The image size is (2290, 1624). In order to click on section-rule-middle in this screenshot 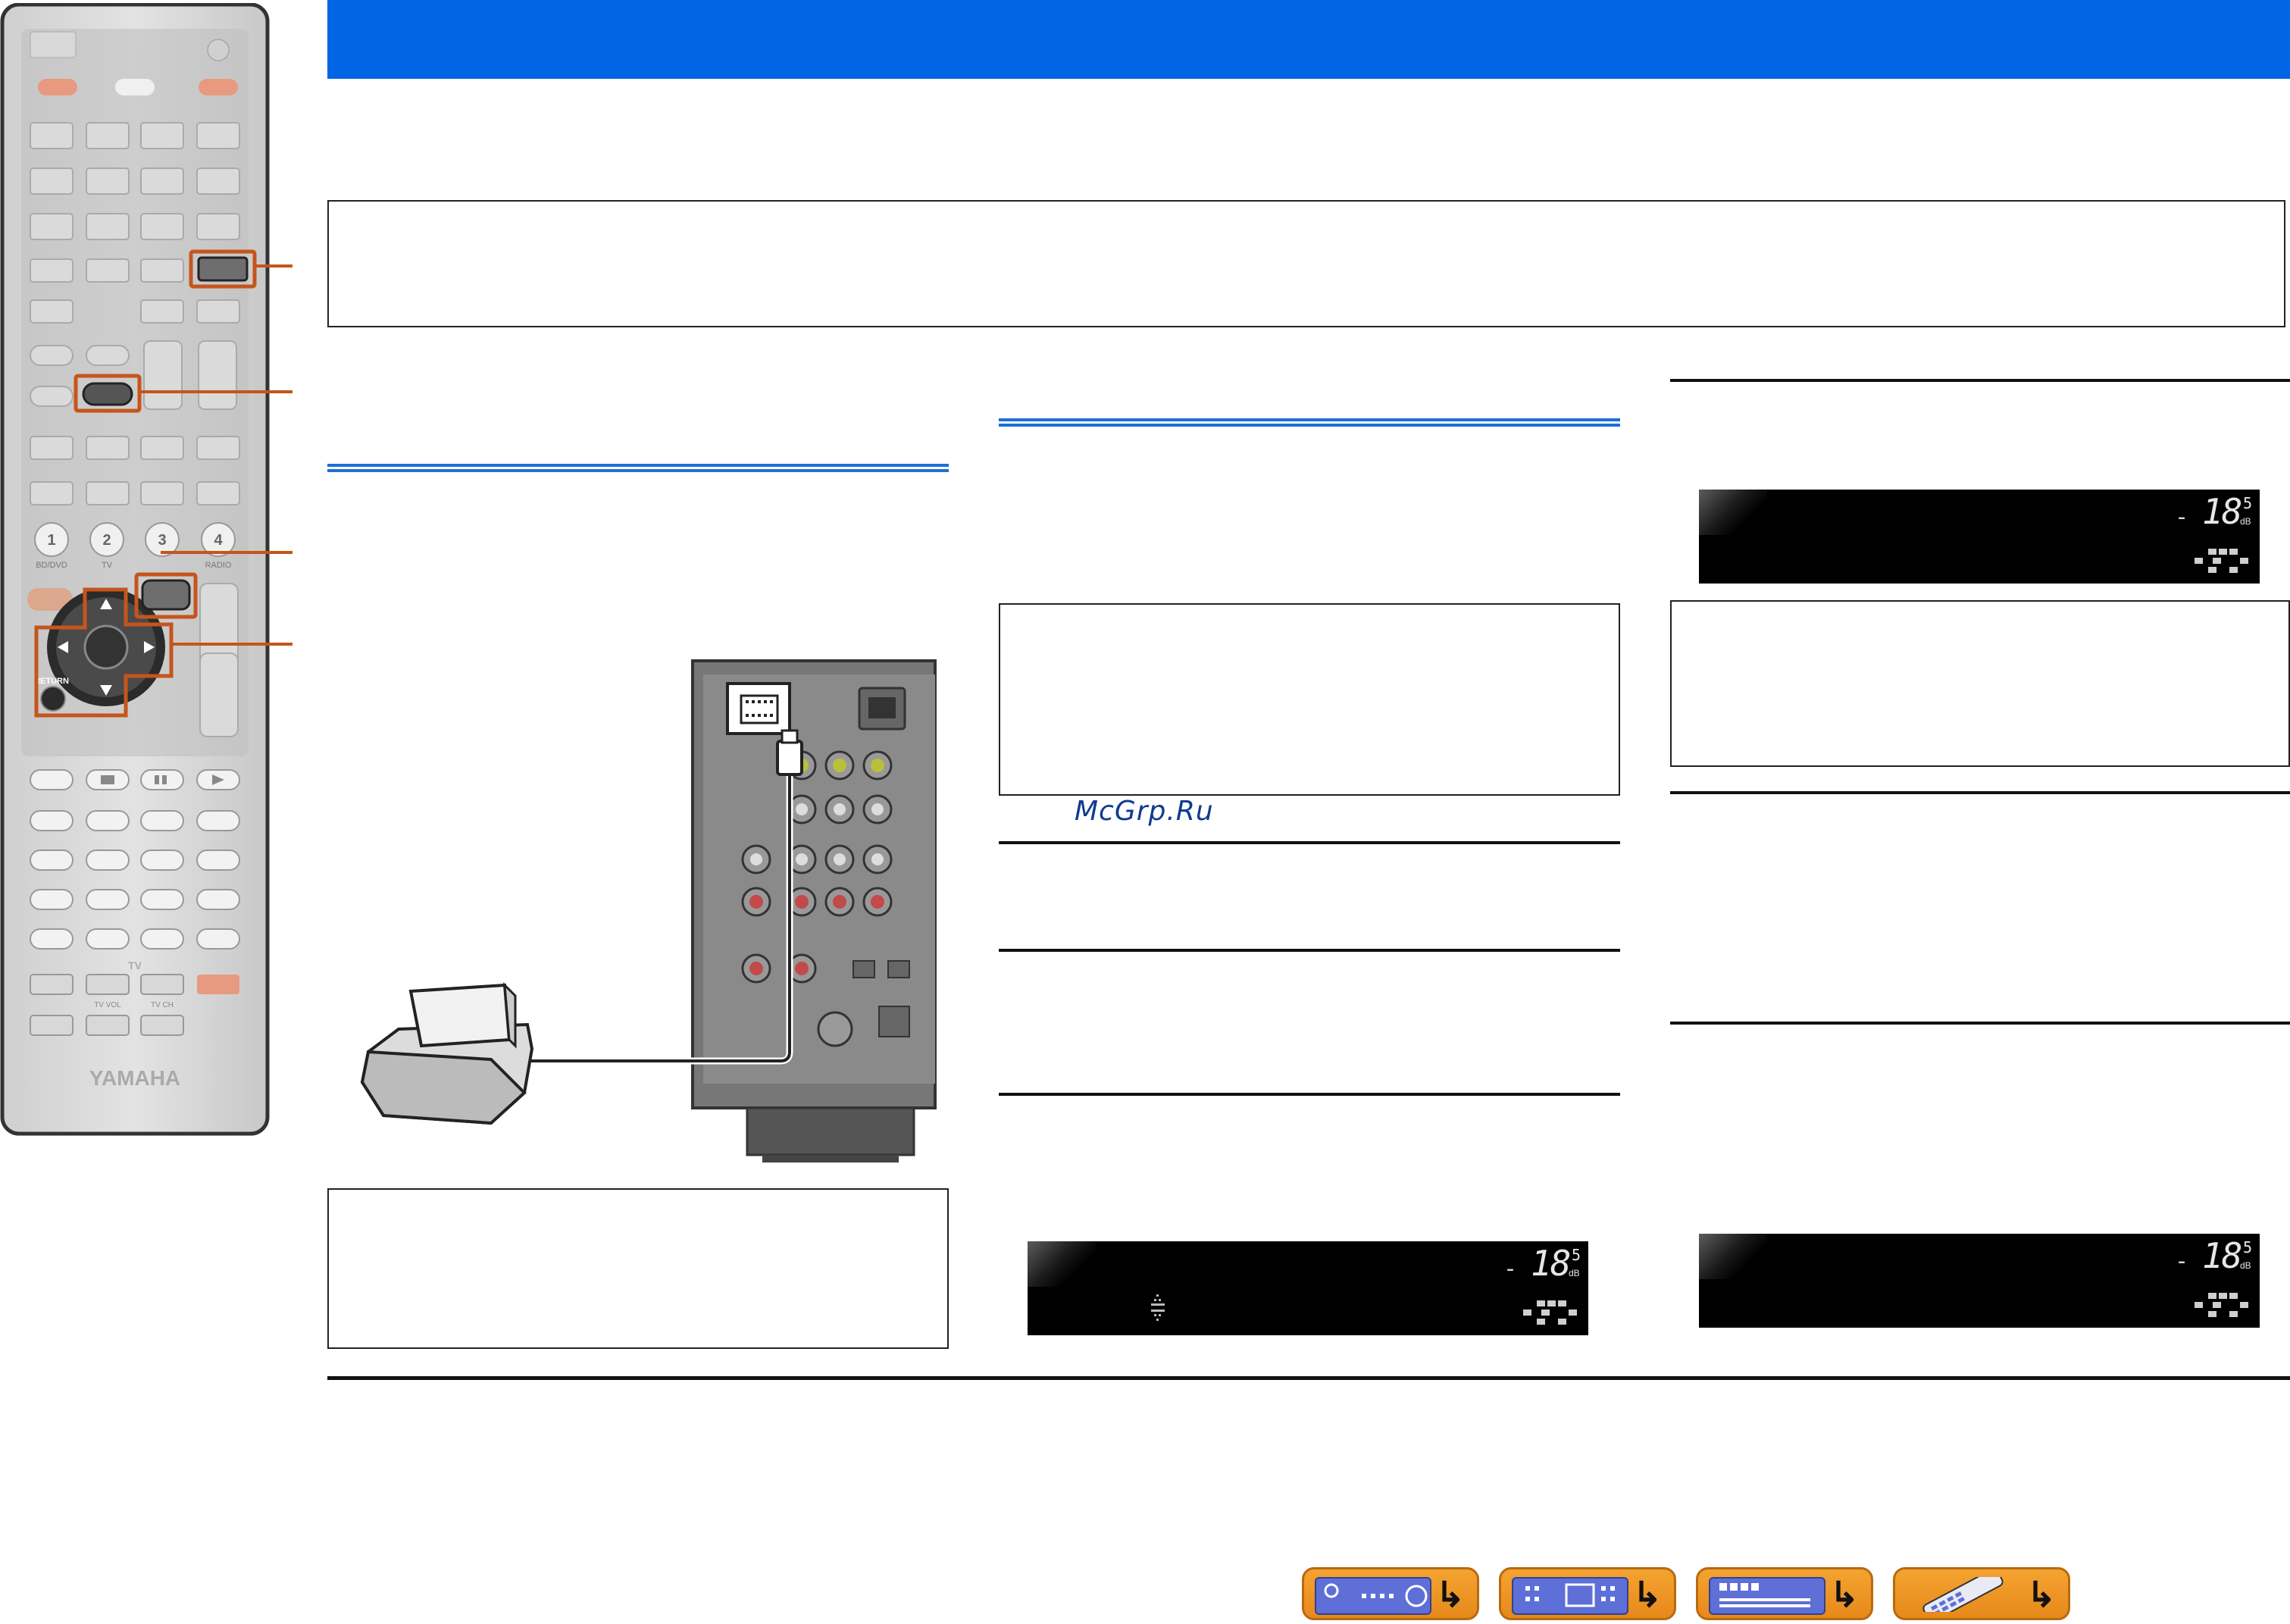, I will do `click(1310, 422)`.